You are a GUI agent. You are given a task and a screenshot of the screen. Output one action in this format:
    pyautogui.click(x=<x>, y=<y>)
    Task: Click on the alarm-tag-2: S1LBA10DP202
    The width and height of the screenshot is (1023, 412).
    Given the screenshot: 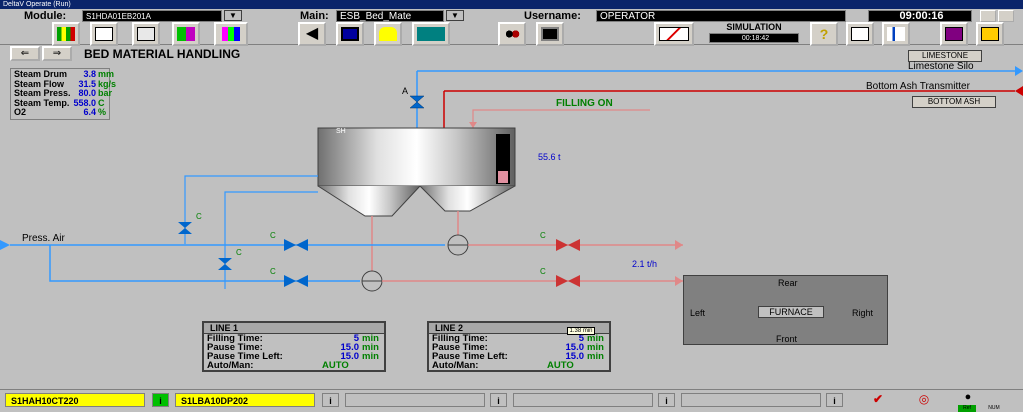 What is the action you would take?
    pyautogui.click(x=245, y=400)
    